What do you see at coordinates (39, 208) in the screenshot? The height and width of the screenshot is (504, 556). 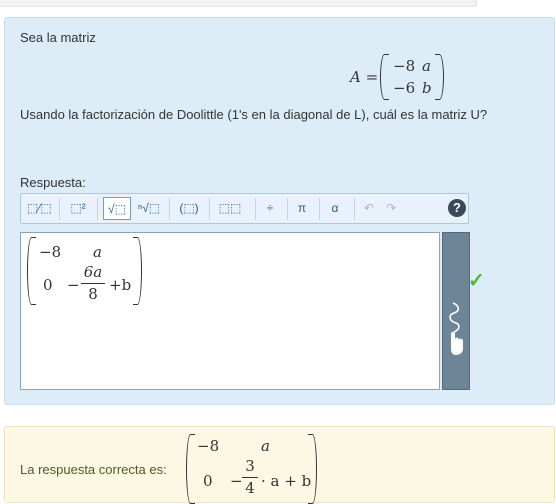 I see `fraction-icon: ⬚⁄⬚` at bounding box center [39, 208].